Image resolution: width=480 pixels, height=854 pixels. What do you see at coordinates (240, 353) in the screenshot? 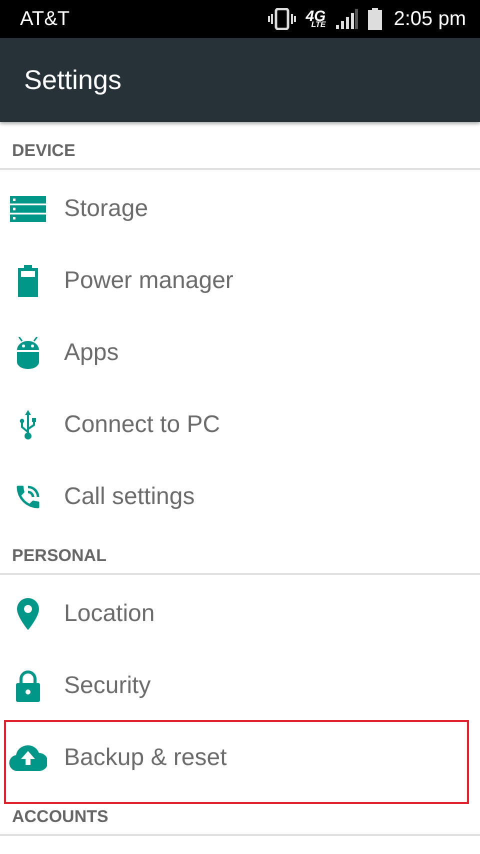
I see `settings-item: Apps` at bounding box center [240, 353].